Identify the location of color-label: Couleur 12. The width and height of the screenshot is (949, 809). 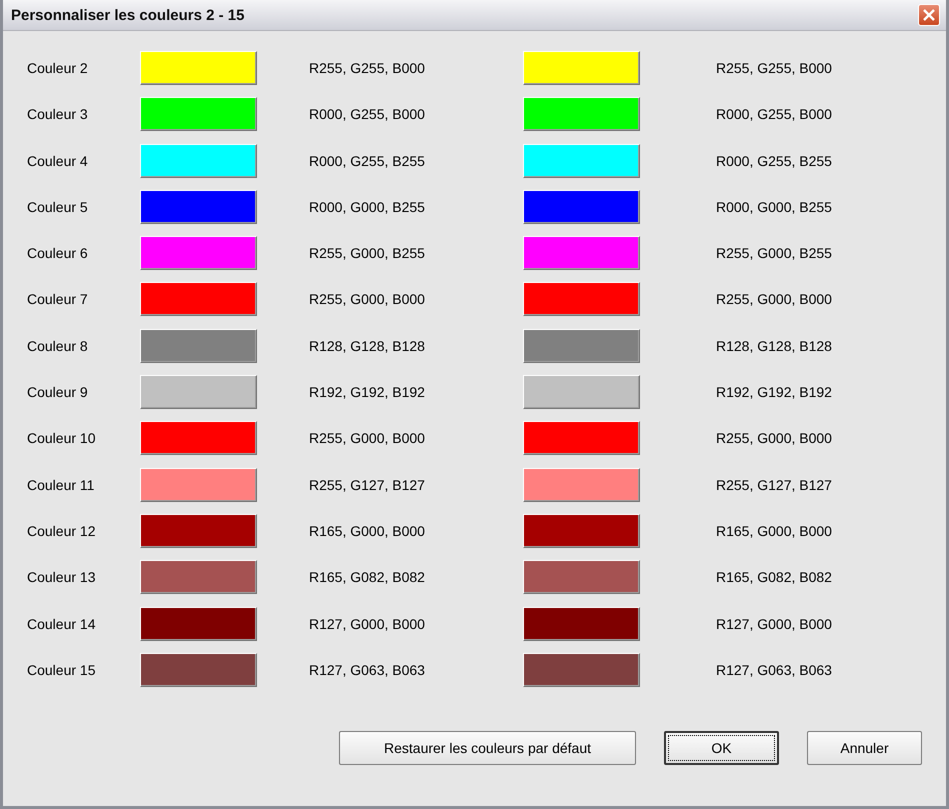
(61, 530).